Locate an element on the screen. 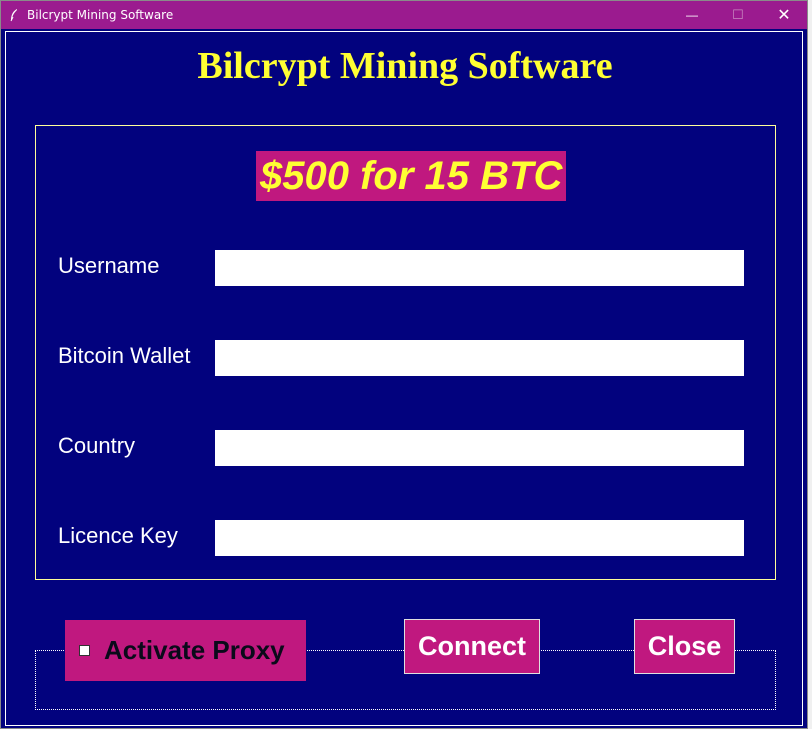 The height and width of the screenshot is (729, 812). bitcoin-wallet-label: Bitcoin Wallet is located at coordinates (124, 355).